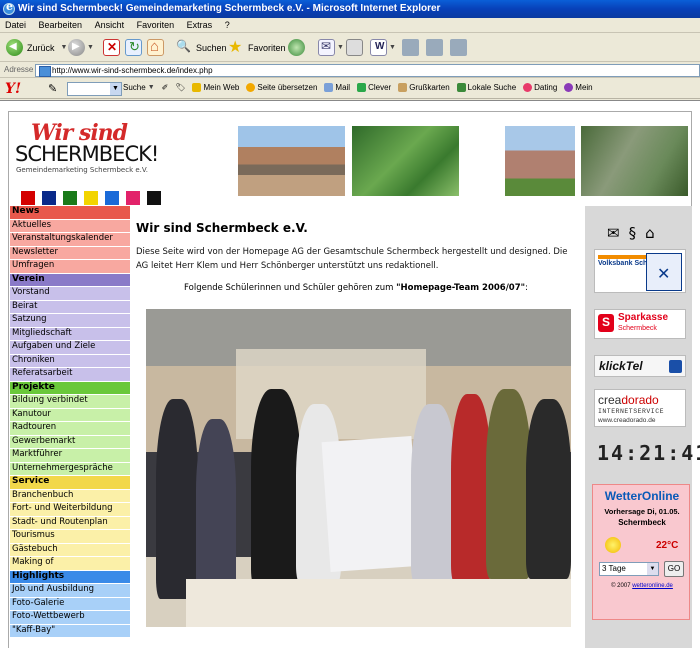  Describe the element at coordinates (70, 537) in the screenshot. I see `nav-item: Tourismus` at that location.